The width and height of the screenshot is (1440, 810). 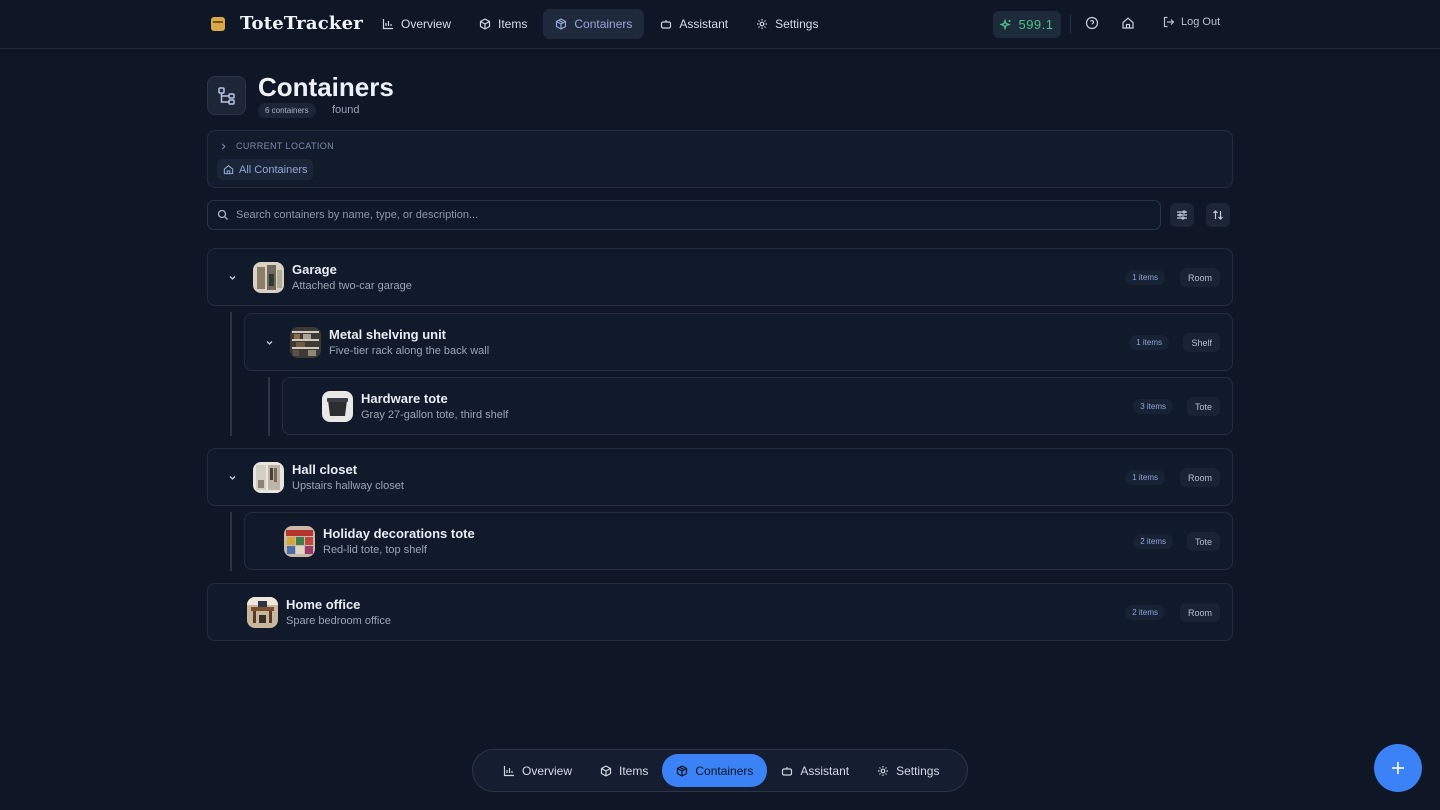 What do you see at coordinates (348, 486) in the screenshot?
I see `container-description: Upstairs hallway closet` at bounding box center [348, 486].